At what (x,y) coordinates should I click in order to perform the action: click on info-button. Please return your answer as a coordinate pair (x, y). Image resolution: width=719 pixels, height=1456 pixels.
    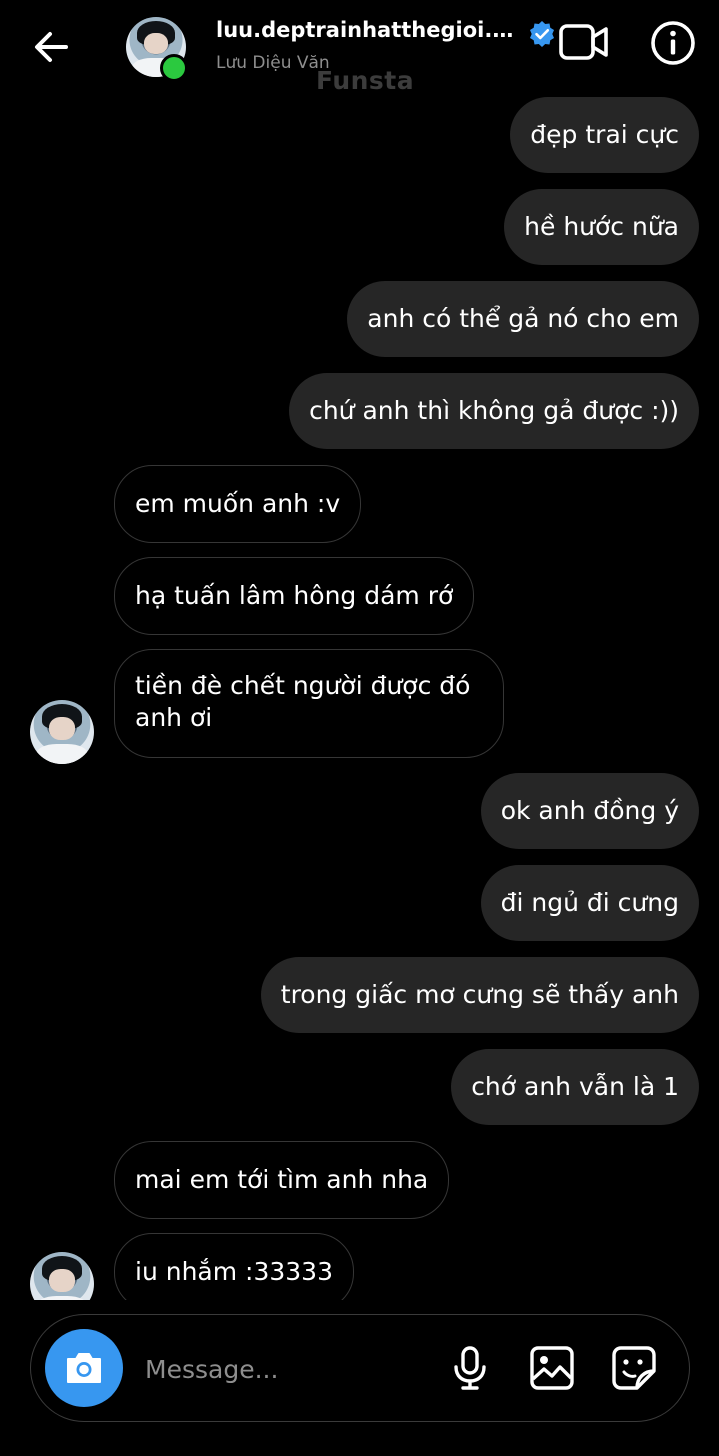
    Looking at the image, I should click on (673, 43).